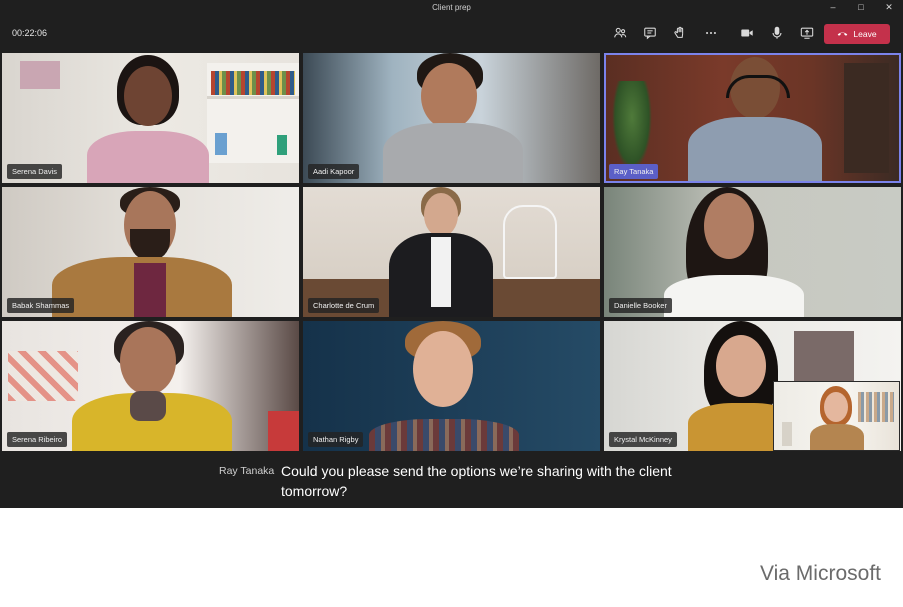 The height and width of the screenshot is (607, 903). Describe the element at coordinates (640, 305) in the screenshot. I see `participant-name: Danielle Booker` at that location.